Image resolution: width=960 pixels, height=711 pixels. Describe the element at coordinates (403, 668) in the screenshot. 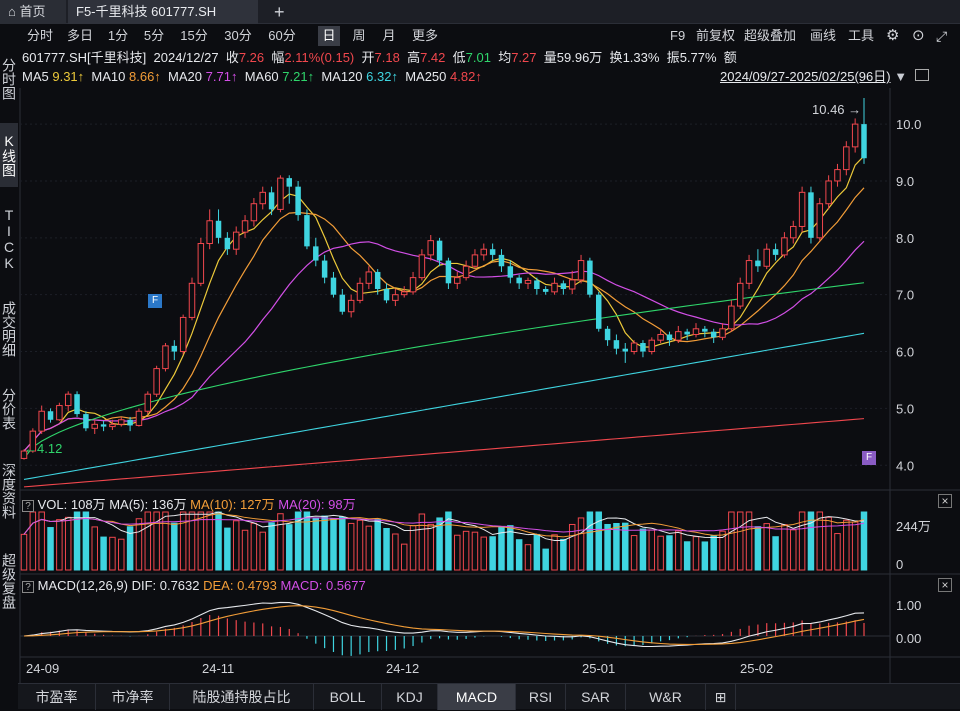

I see `date-label-dec: 24-12` at that location.